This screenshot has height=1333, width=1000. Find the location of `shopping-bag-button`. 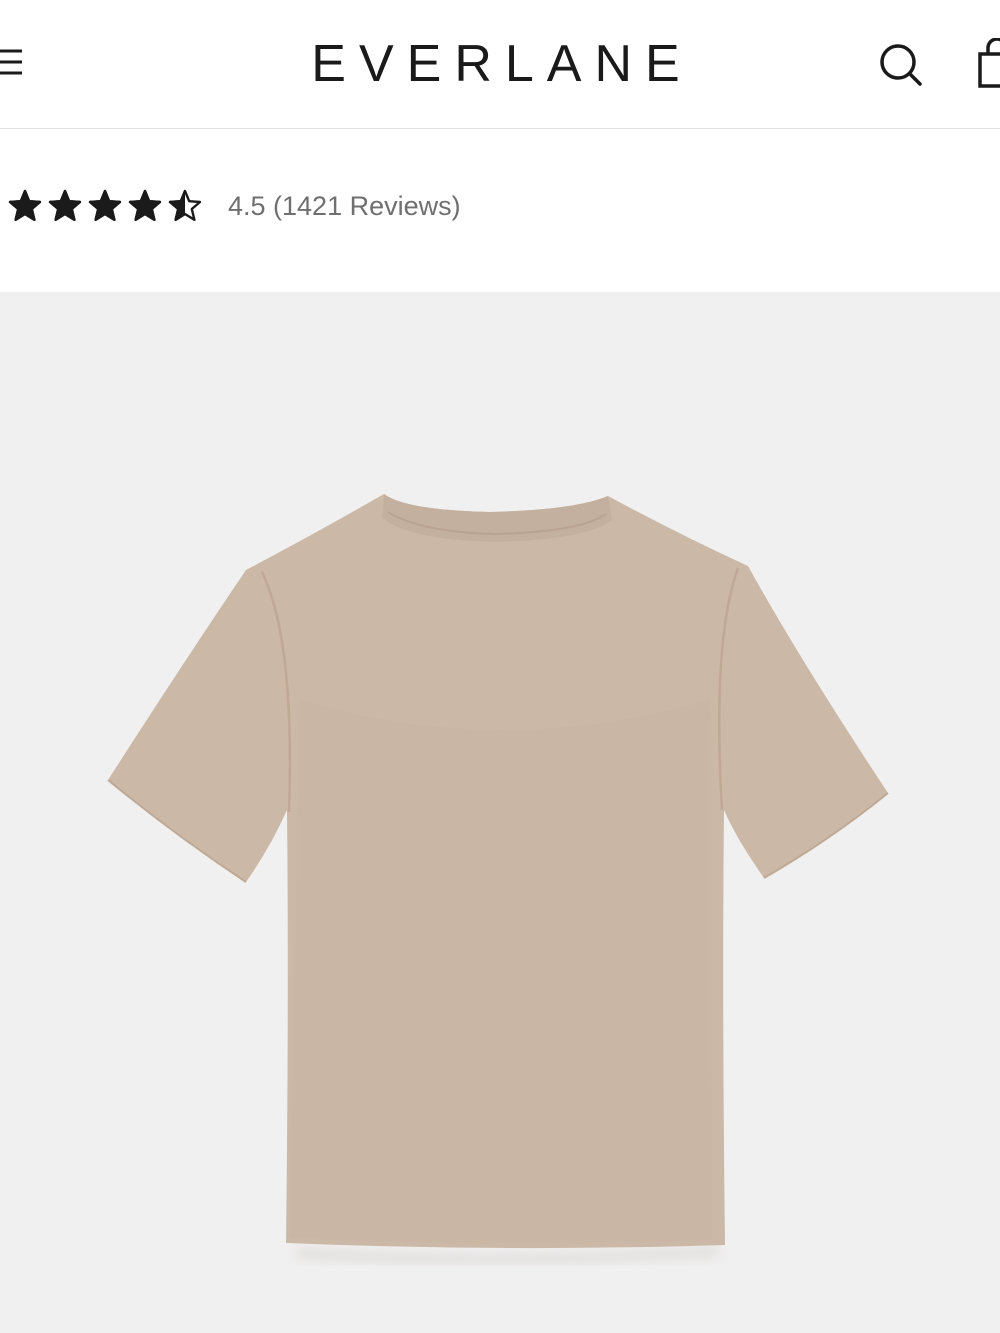

shopping-bag-button is located at coordinates (988, 63).